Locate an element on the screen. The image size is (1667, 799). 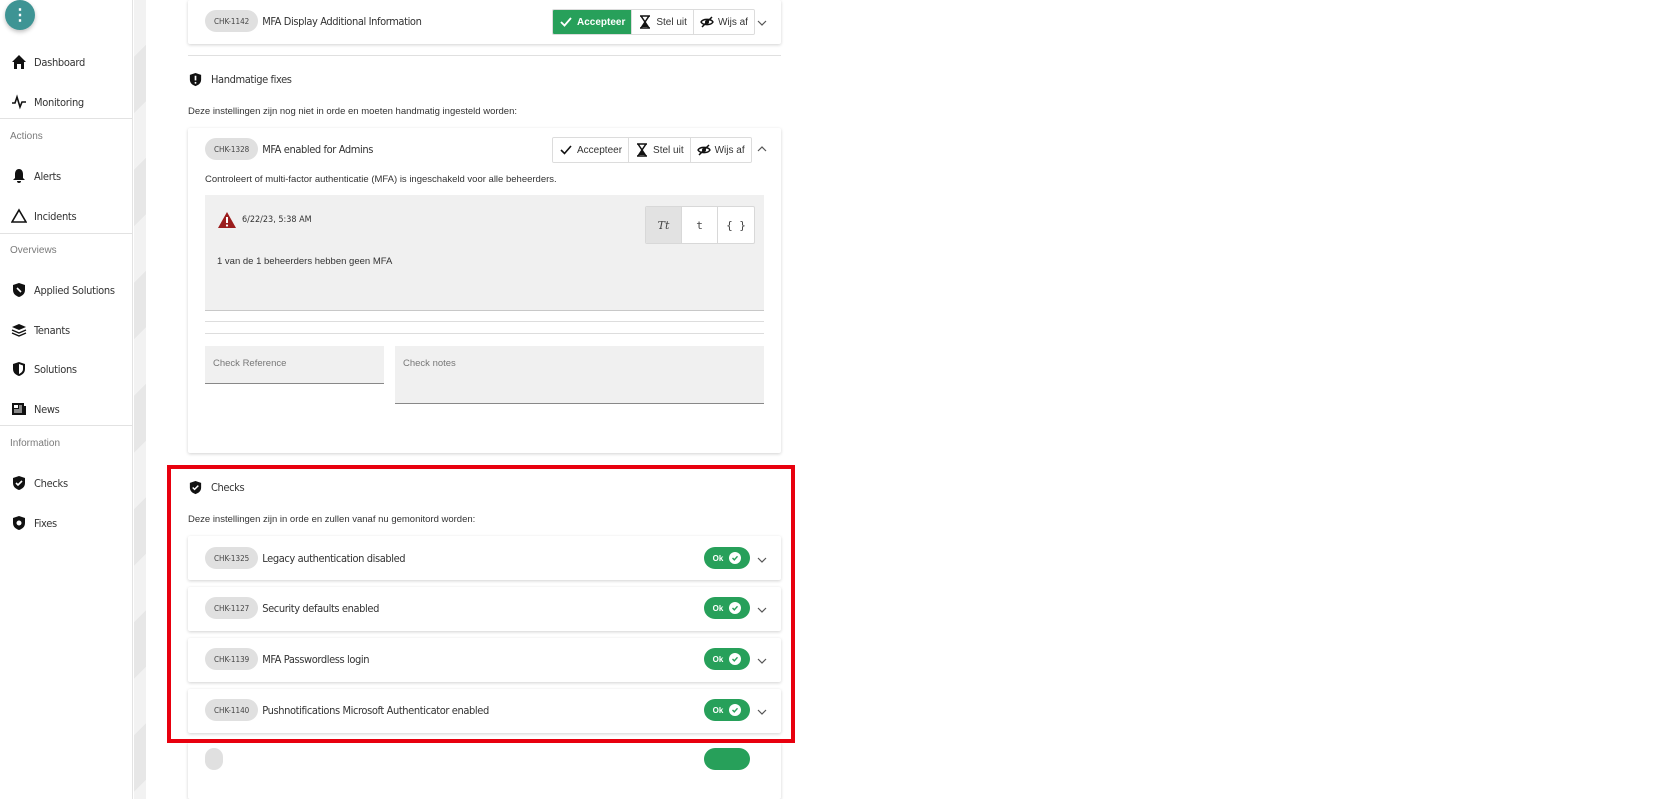
sidebar-item-applied-solutions: Applied Solutions is located at coordinates (66, 290).